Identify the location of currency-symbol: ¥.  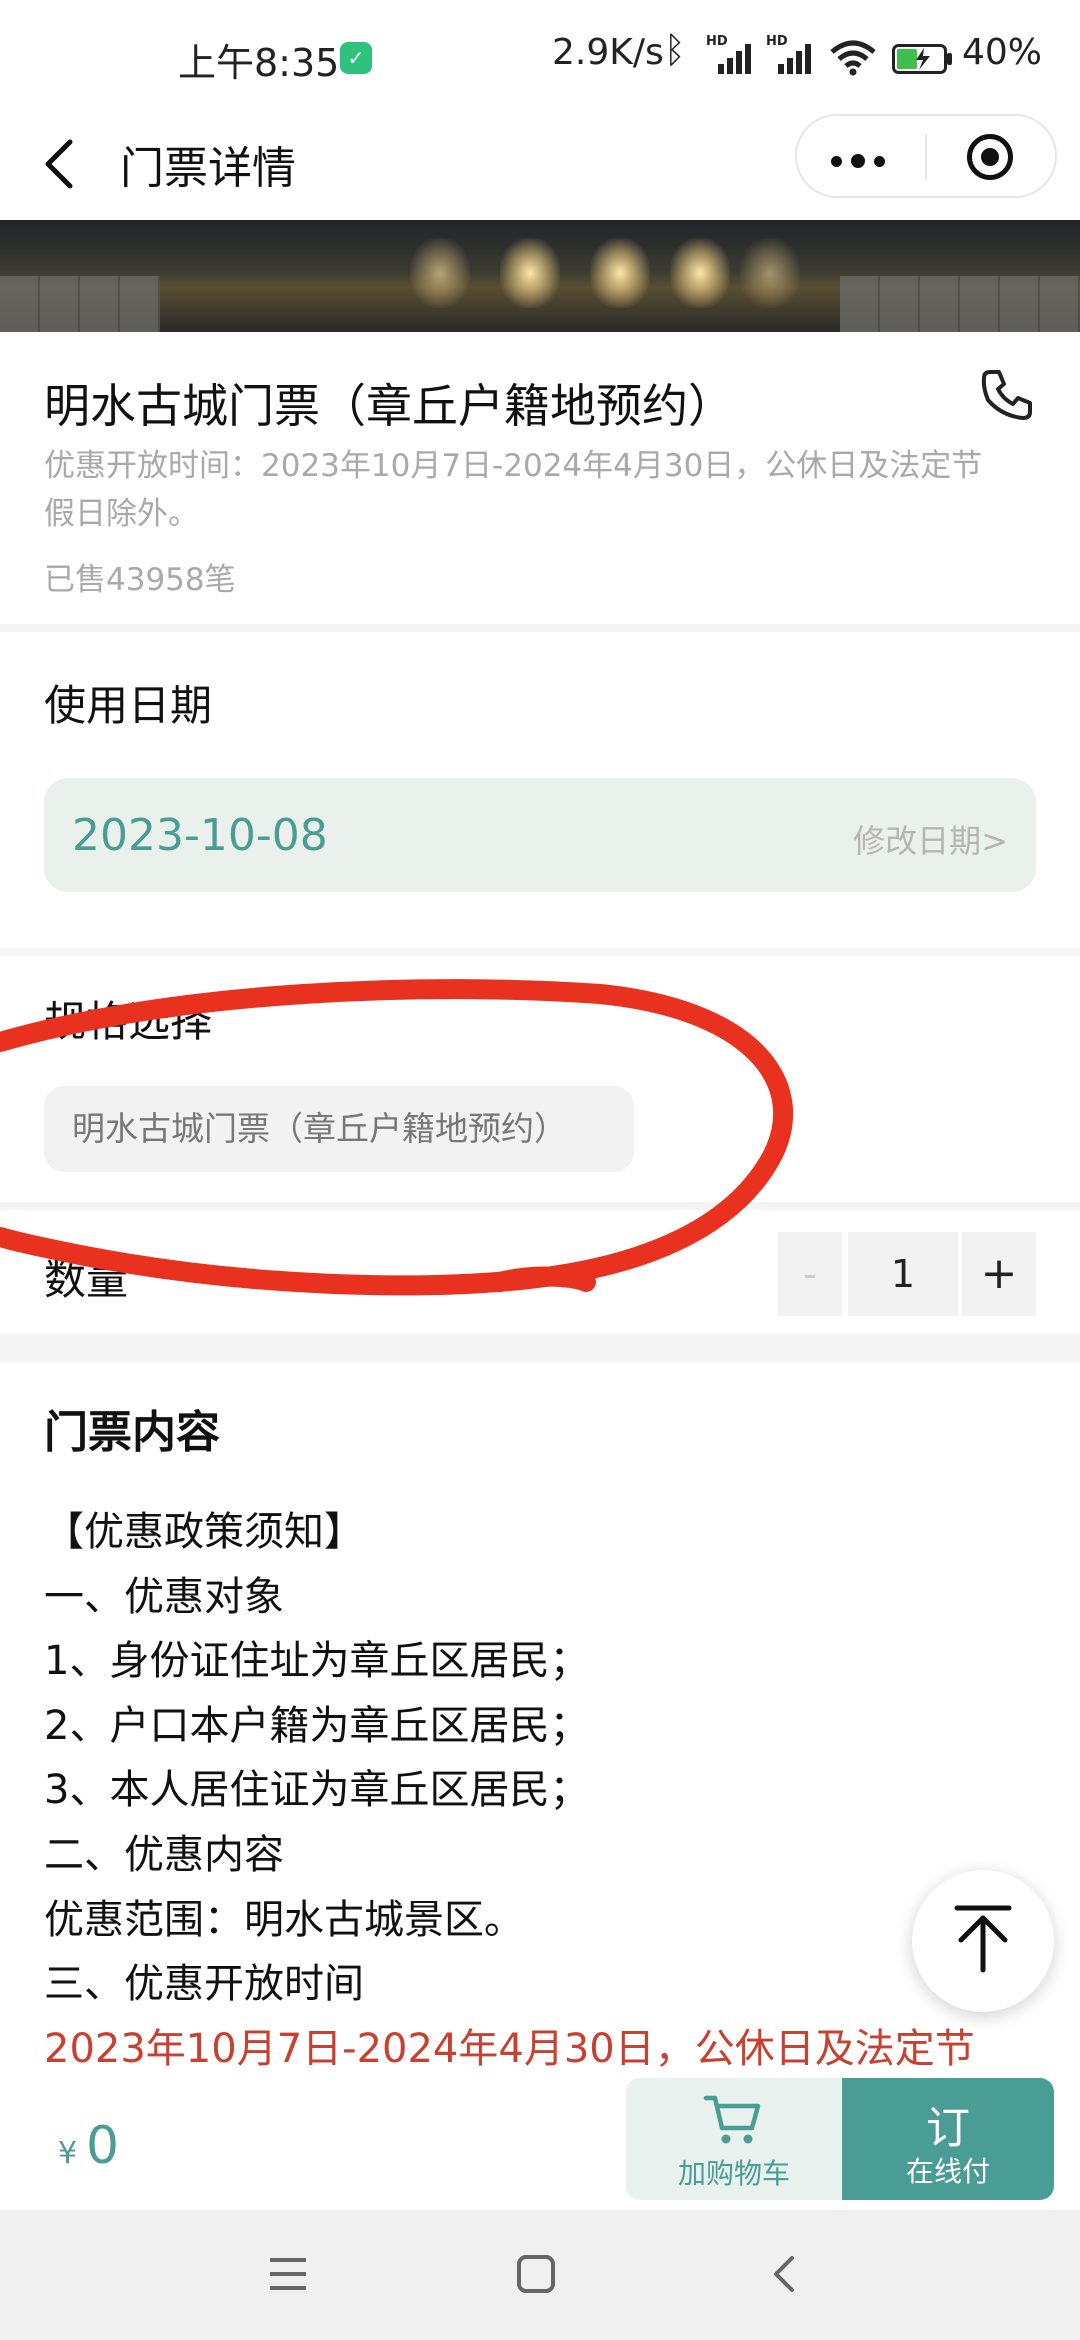
(68, 2153).